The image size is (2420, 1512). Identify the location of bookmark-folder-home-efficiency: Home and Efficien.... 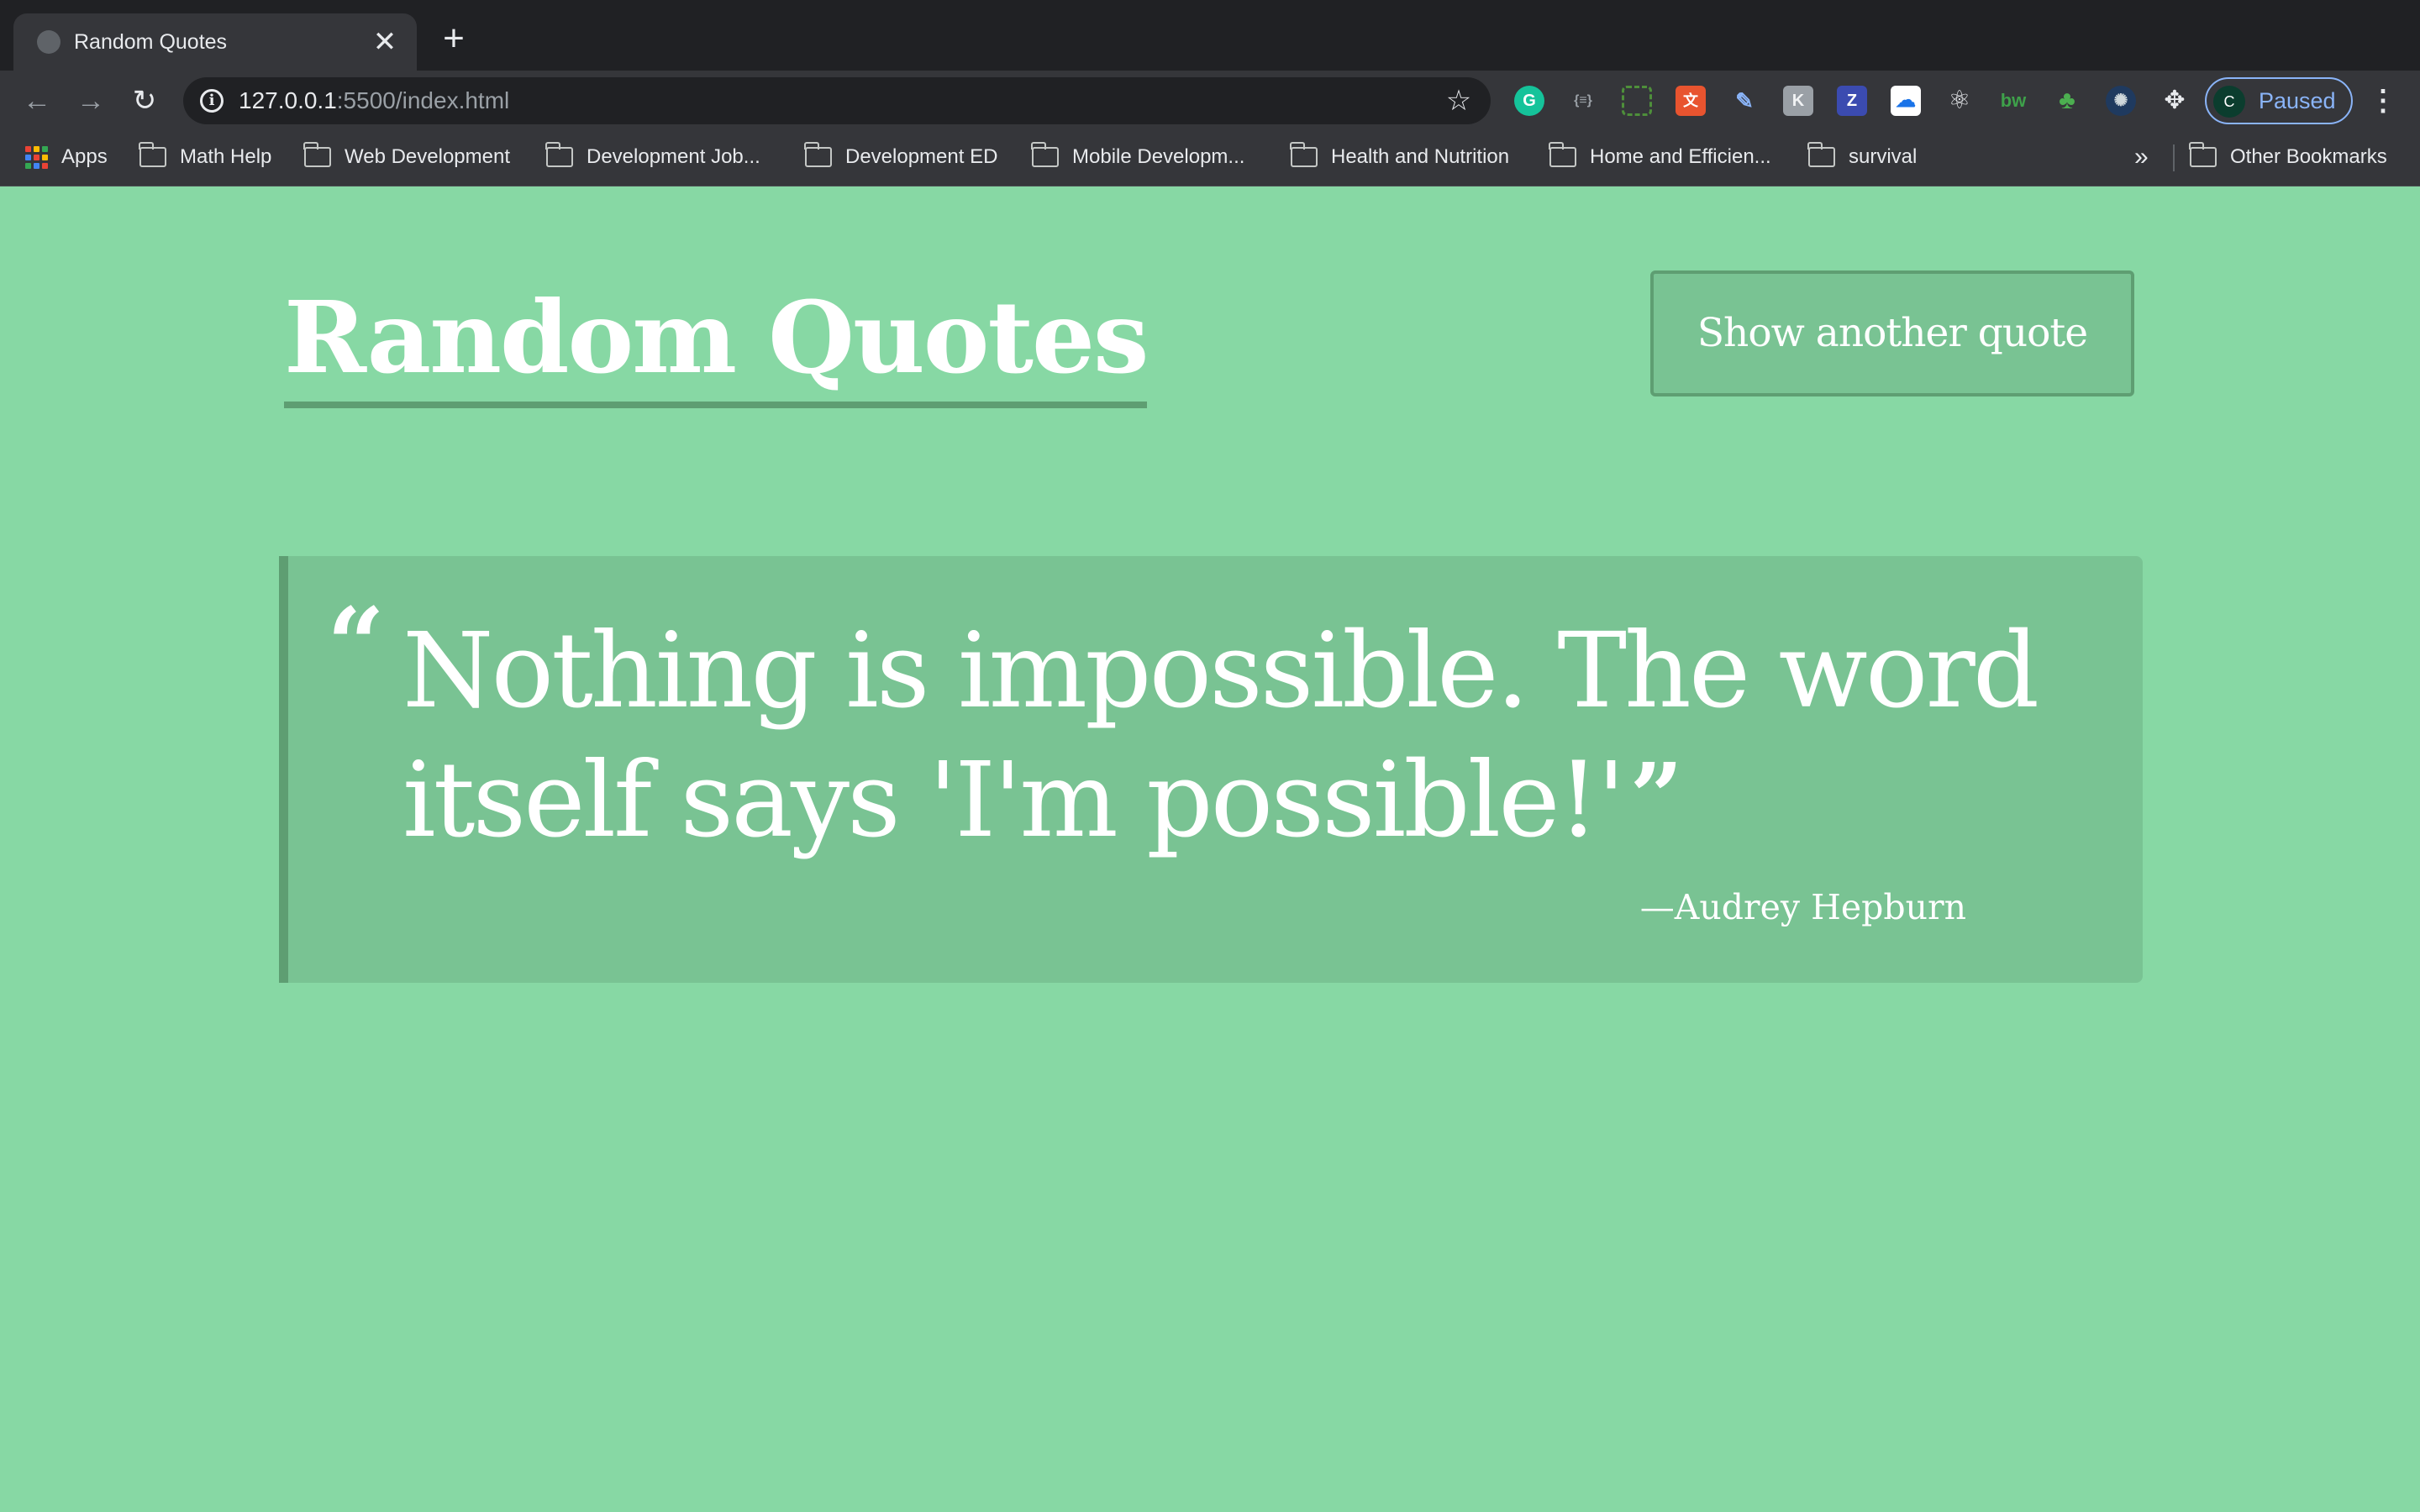
(1660, 157).